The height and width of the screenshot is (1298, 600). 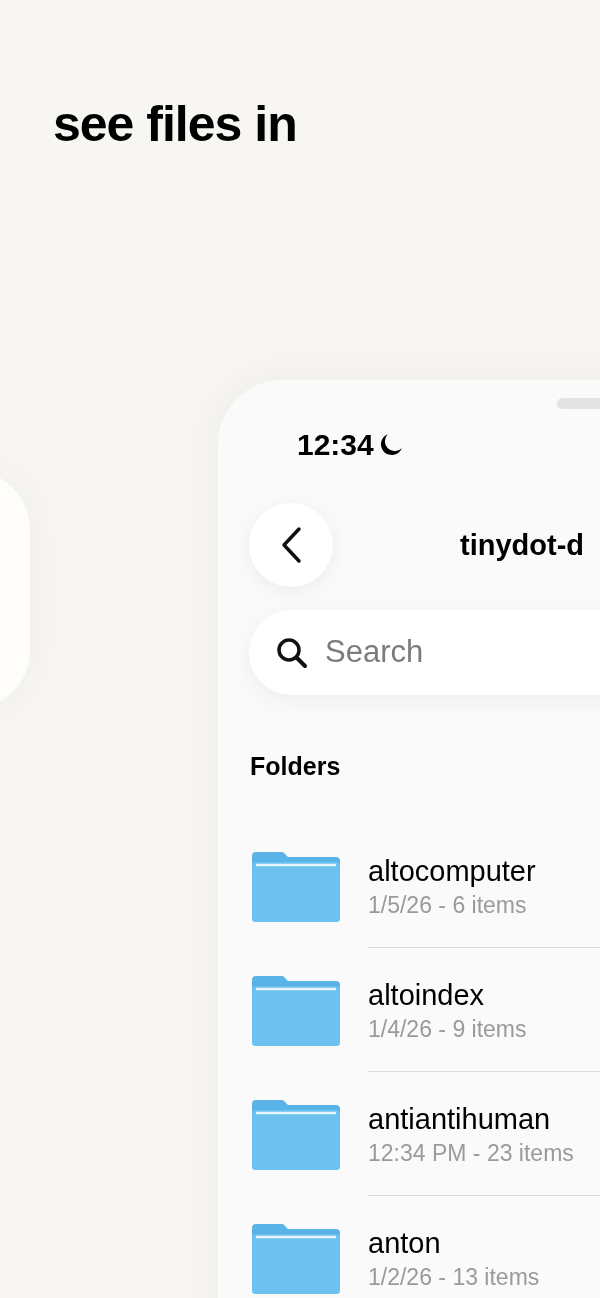 I want to click on search-icon, so click(x=292, y=652).